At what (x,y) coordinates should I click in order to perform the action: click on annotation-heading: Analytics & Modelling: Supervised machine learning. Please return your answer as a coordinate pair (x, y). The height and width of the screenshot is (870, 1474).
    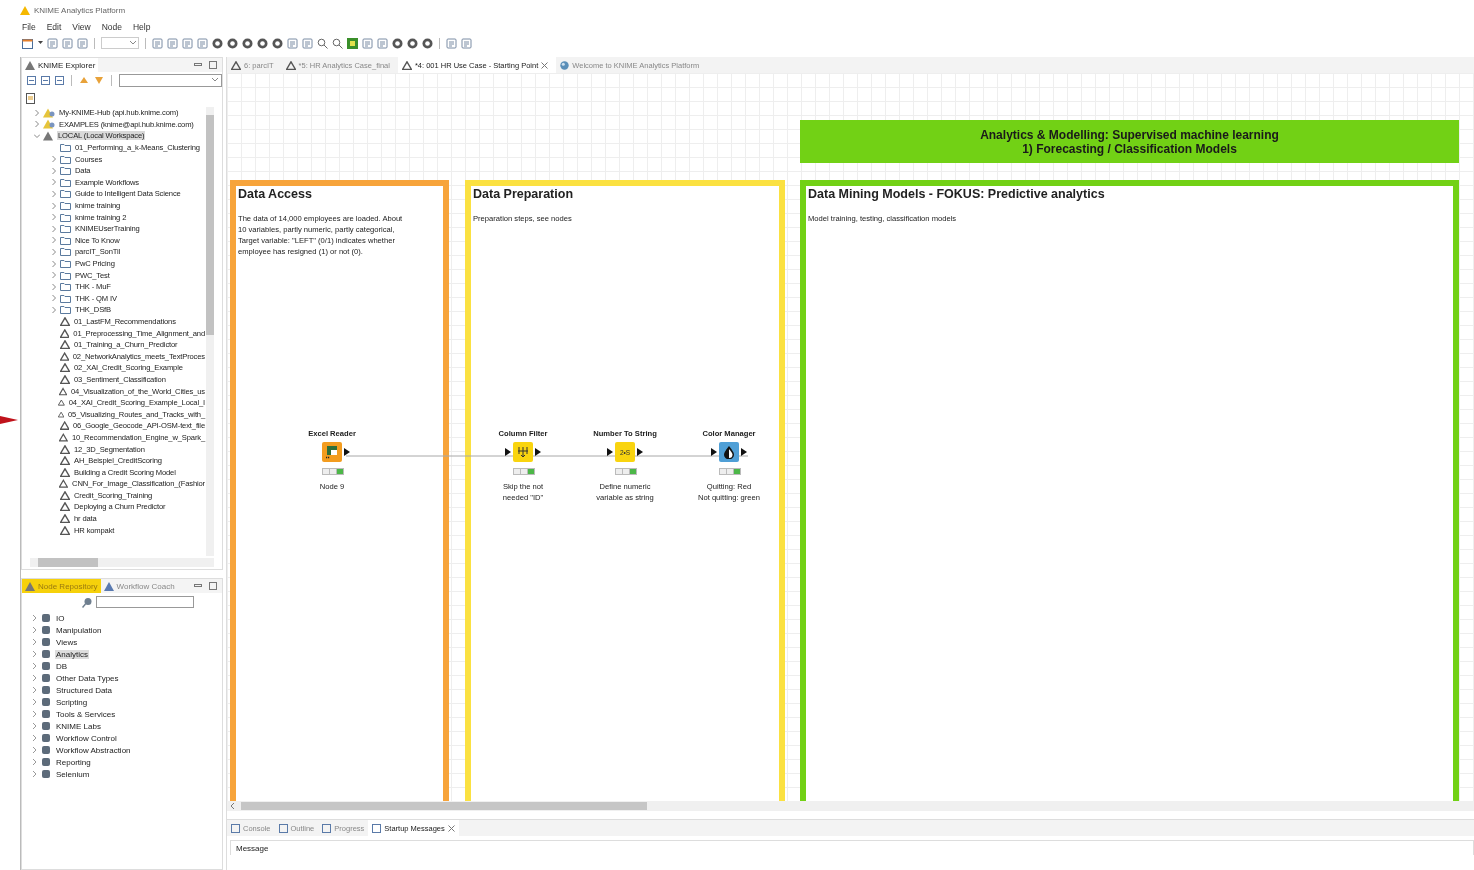
    Looking at the image, I should click on (1129, 134).